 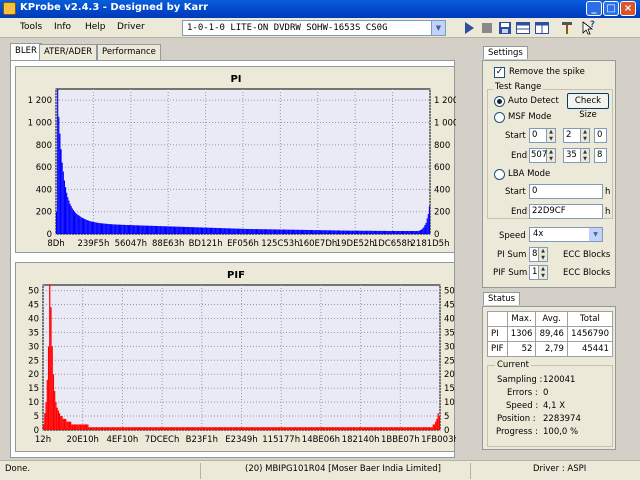 What do you see at coordinates (499, 117) in the screenshot?
I see `msf-mode-radio` at bounding box center [499, 117].